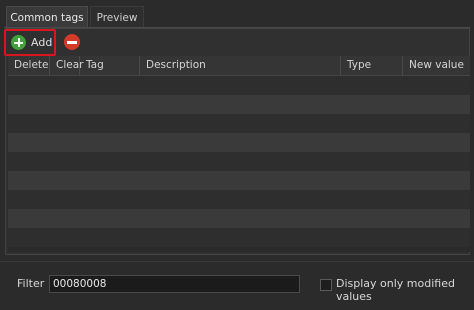 This screenshot has width=474, height=310. I want to click on column-header-tag: Tag, so click(110, 65).